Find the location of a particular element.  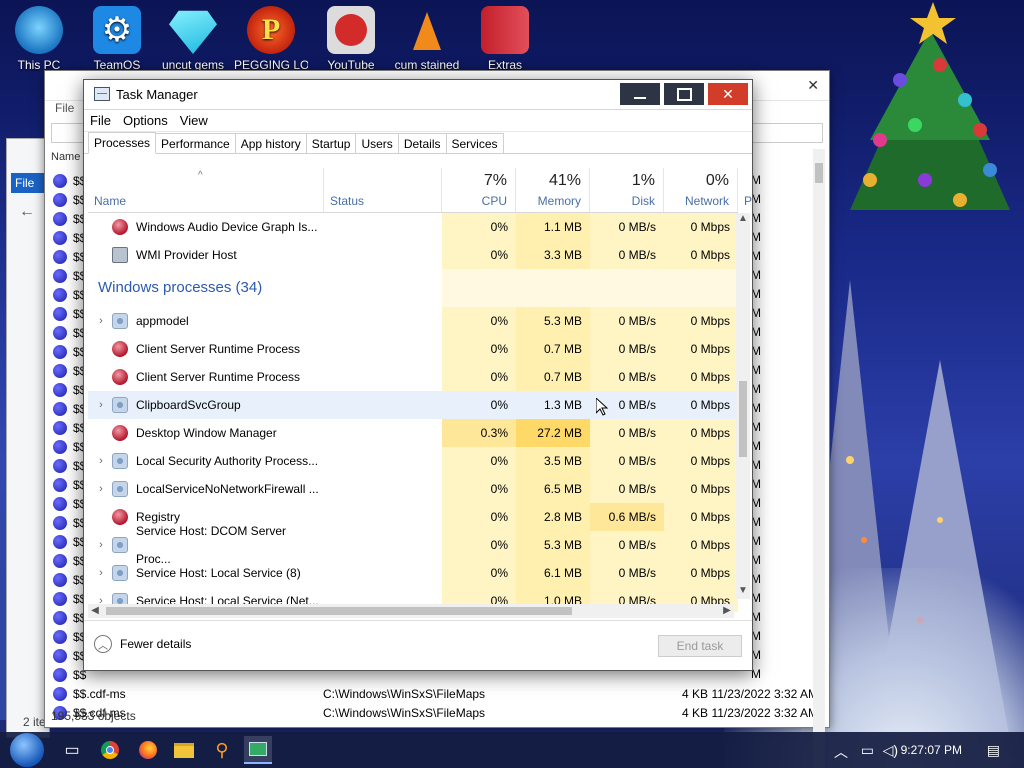

desktop-icon-youtube: YouTube is located at coordinates (351, 39).